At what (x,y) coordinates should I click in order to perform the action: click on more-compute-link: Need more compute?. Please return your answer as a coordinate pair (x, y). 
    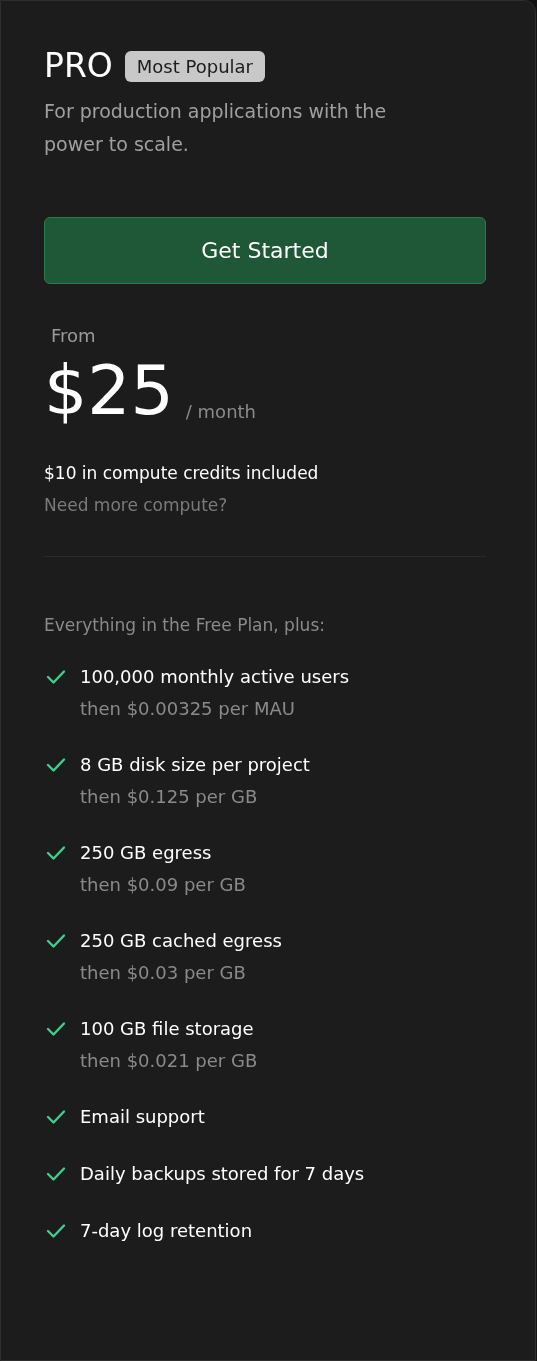
    Looking at the image, I should click on (264, 505).